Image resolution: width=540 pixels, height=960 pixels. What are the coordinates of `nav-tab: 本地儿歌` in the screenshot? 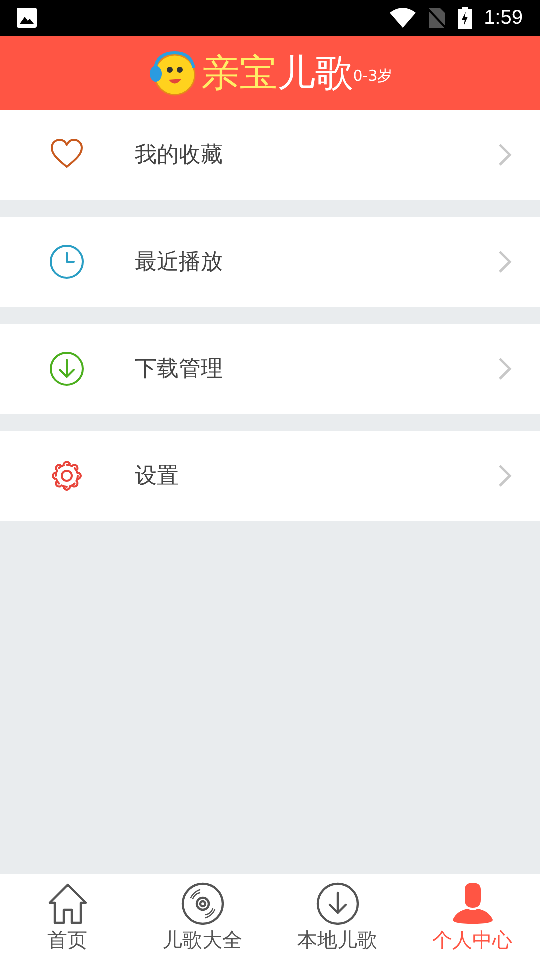 It's located at (337, 917).